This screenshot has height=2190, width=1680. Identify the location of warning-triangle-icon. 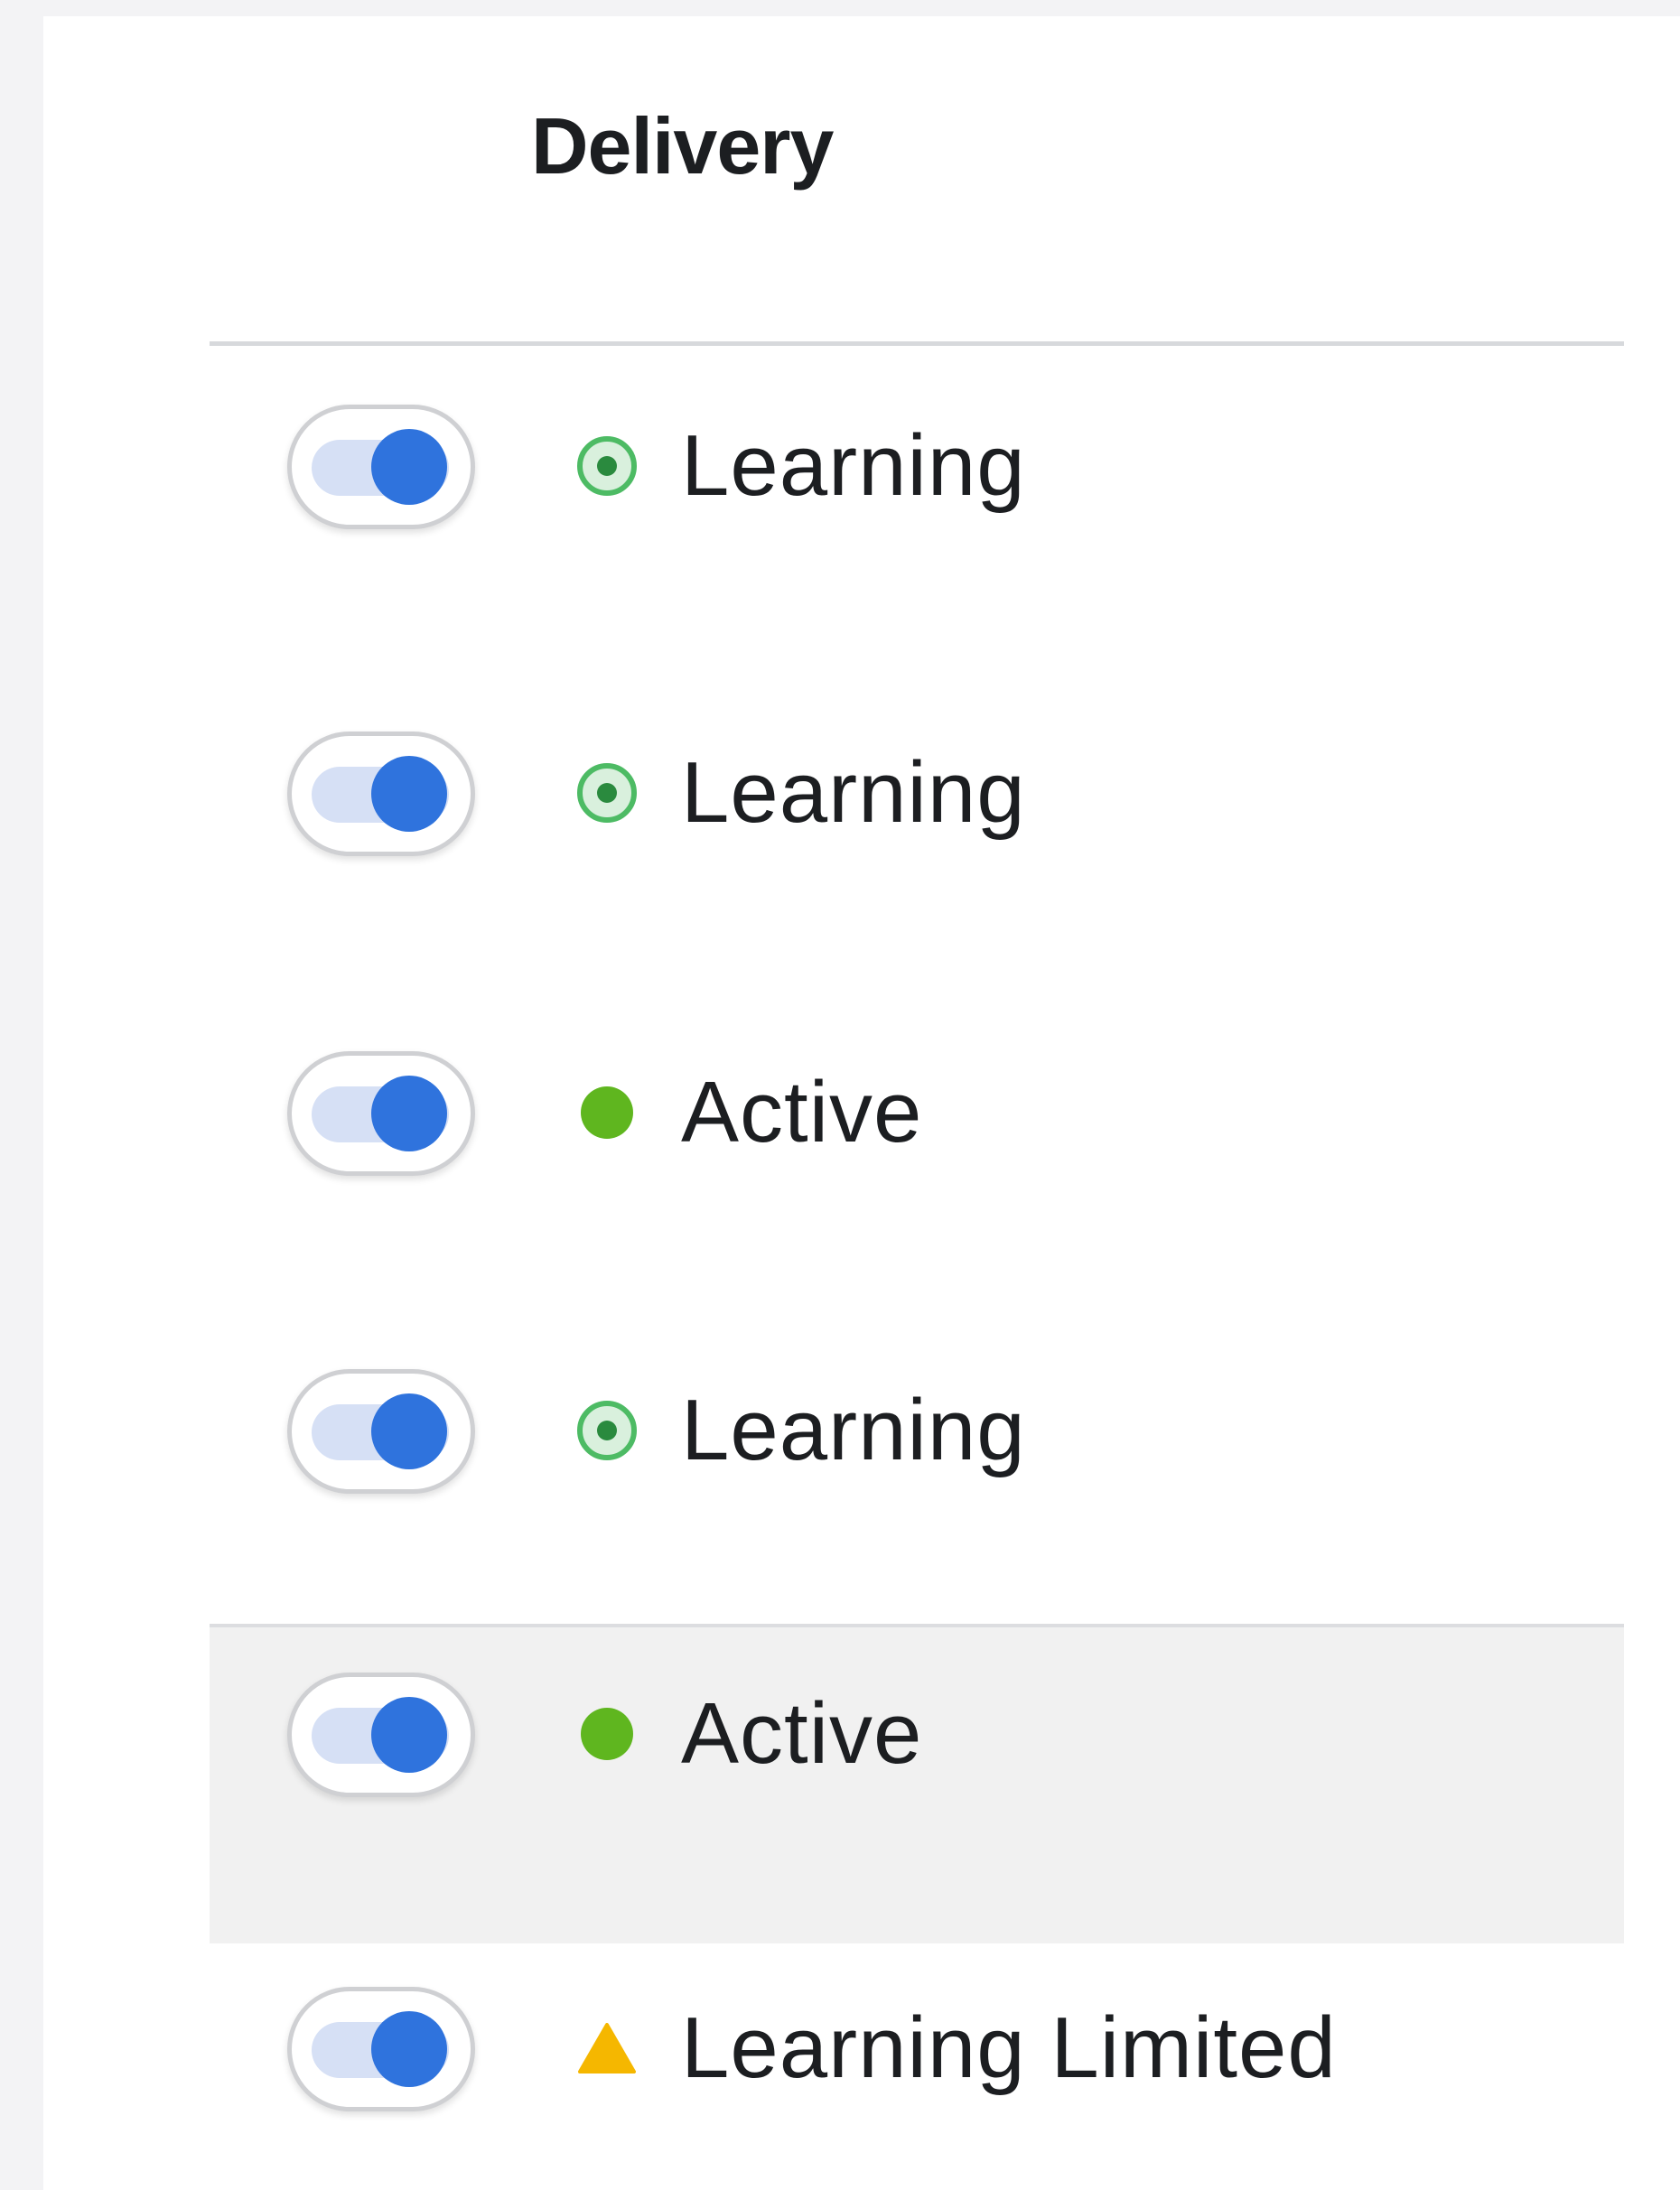
(607, 2048).